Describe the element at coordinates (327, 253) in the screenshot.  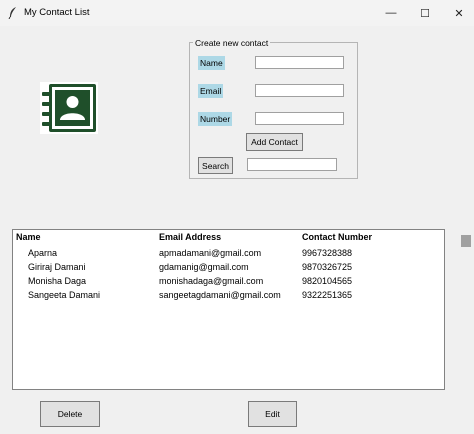
I see `row-1-number: 9967328388` at that location.